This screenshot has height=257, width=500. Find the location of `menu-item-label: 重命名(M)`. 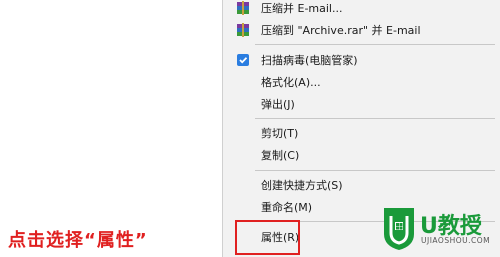

menu-item-label: 重命名(M) is located at coordinates (287, 207).